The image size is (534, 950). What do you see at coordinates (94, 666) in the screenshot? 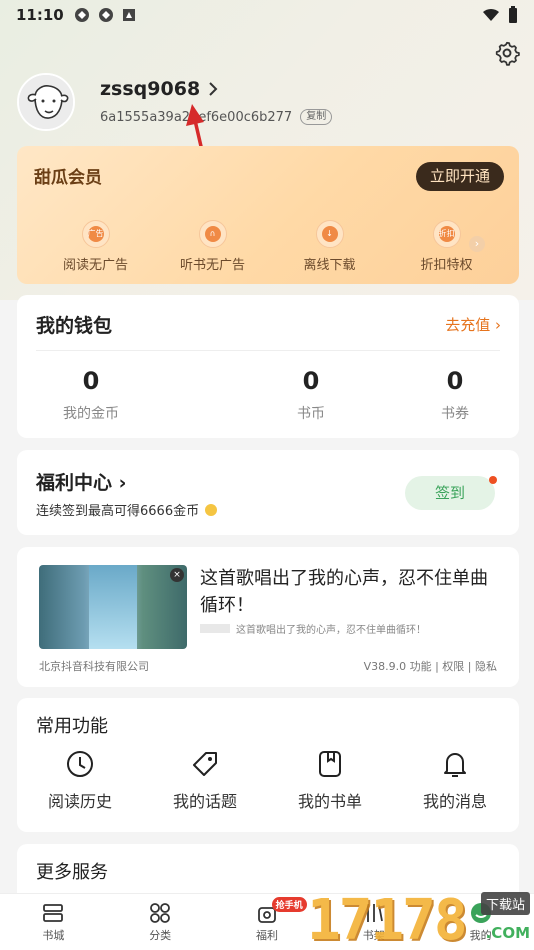
I see `ad-company: 北京抖音科技有限公司` at bounding box center [94, 666].